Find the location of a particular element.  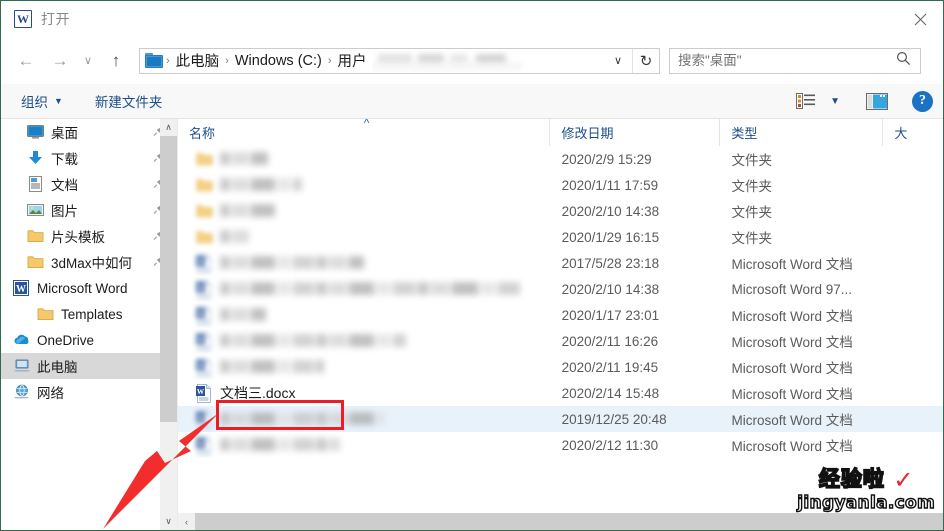

recent-locations-chevron-down-icon: ∨ is located at coordinates (88, 61).